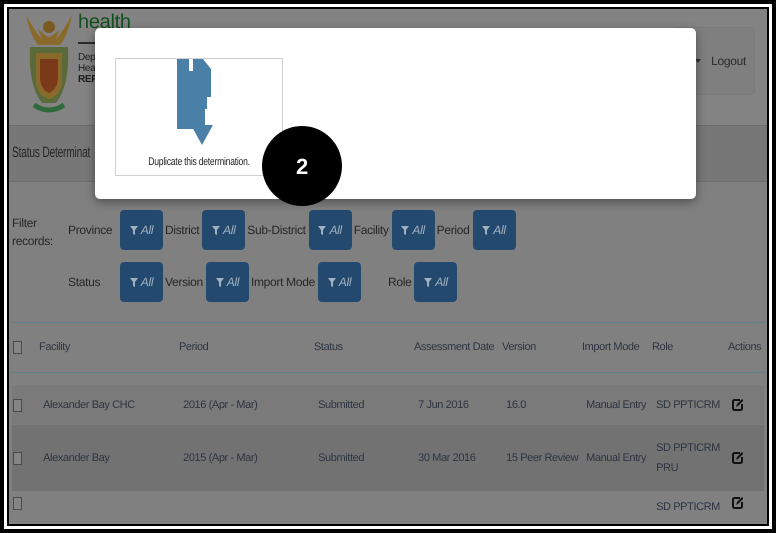 The height and width of the screenshot is (533, 776). Describe the element at coordinates (89, 405) in the screenshot. I see `table-cell: Alexander Bay CHC` at that location.